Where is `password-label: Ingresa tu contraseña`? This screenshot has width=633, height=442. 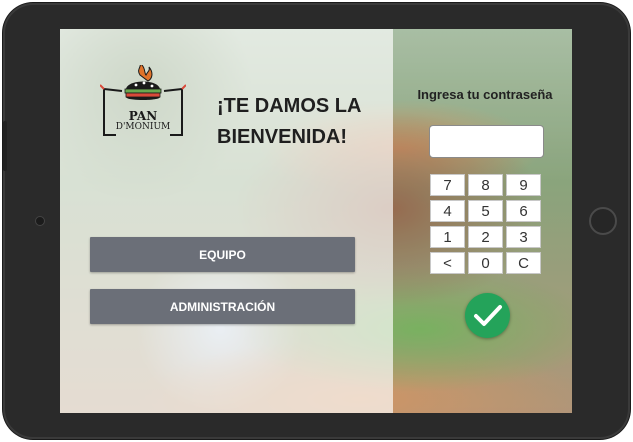
password-label: Ingresa tu contraseña is located at coordinates (485, 94).